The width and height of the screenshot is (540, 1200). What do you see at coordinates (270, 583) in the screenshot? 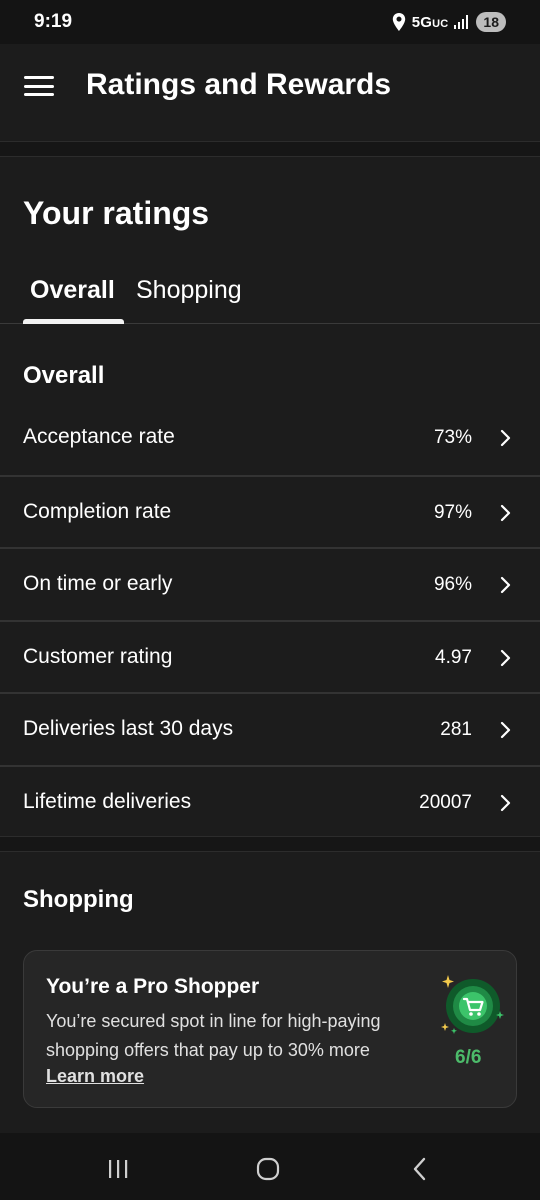
I see `metric-row-on-time-or-early: On time or early 96%` at bounding box center [270, 583].